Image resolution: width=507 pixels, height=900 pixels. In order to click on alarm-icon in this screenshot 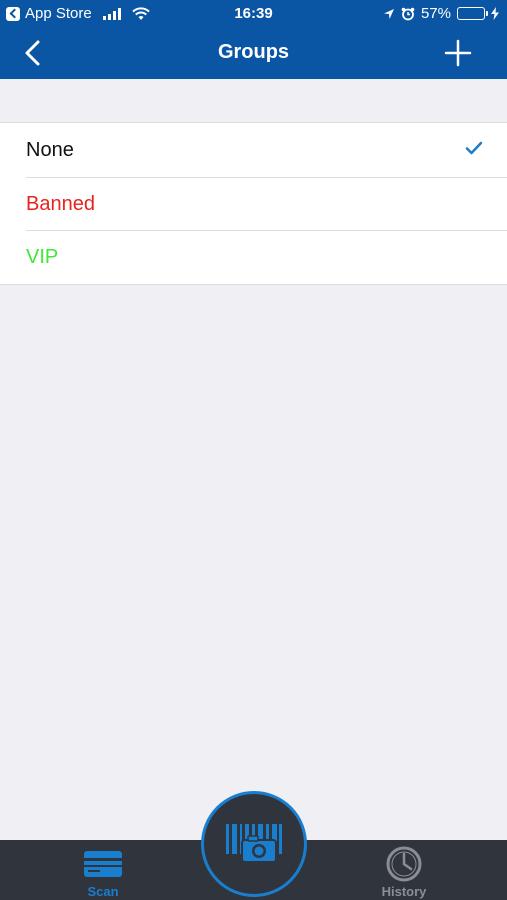, I will do `click(408, 13)`.